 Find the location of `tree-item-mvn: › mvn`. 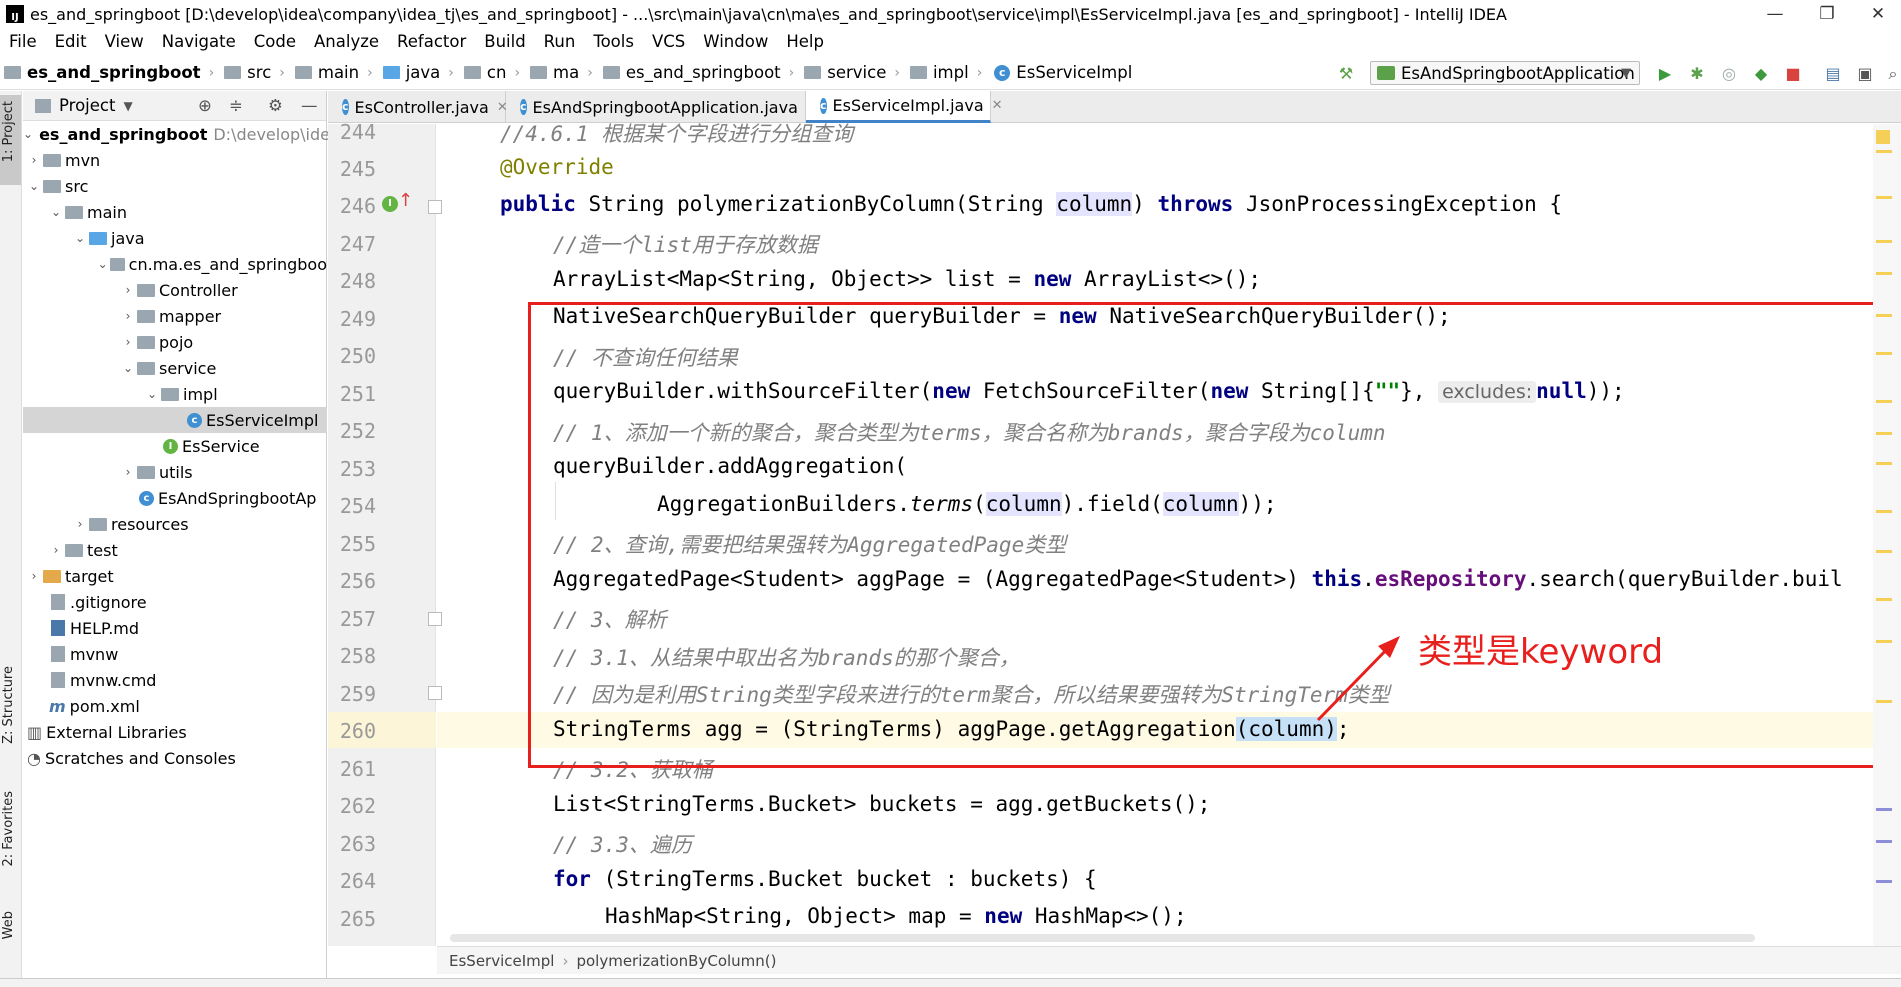

tree-item-mvn: › mvn is located at coordinates (175, 160).